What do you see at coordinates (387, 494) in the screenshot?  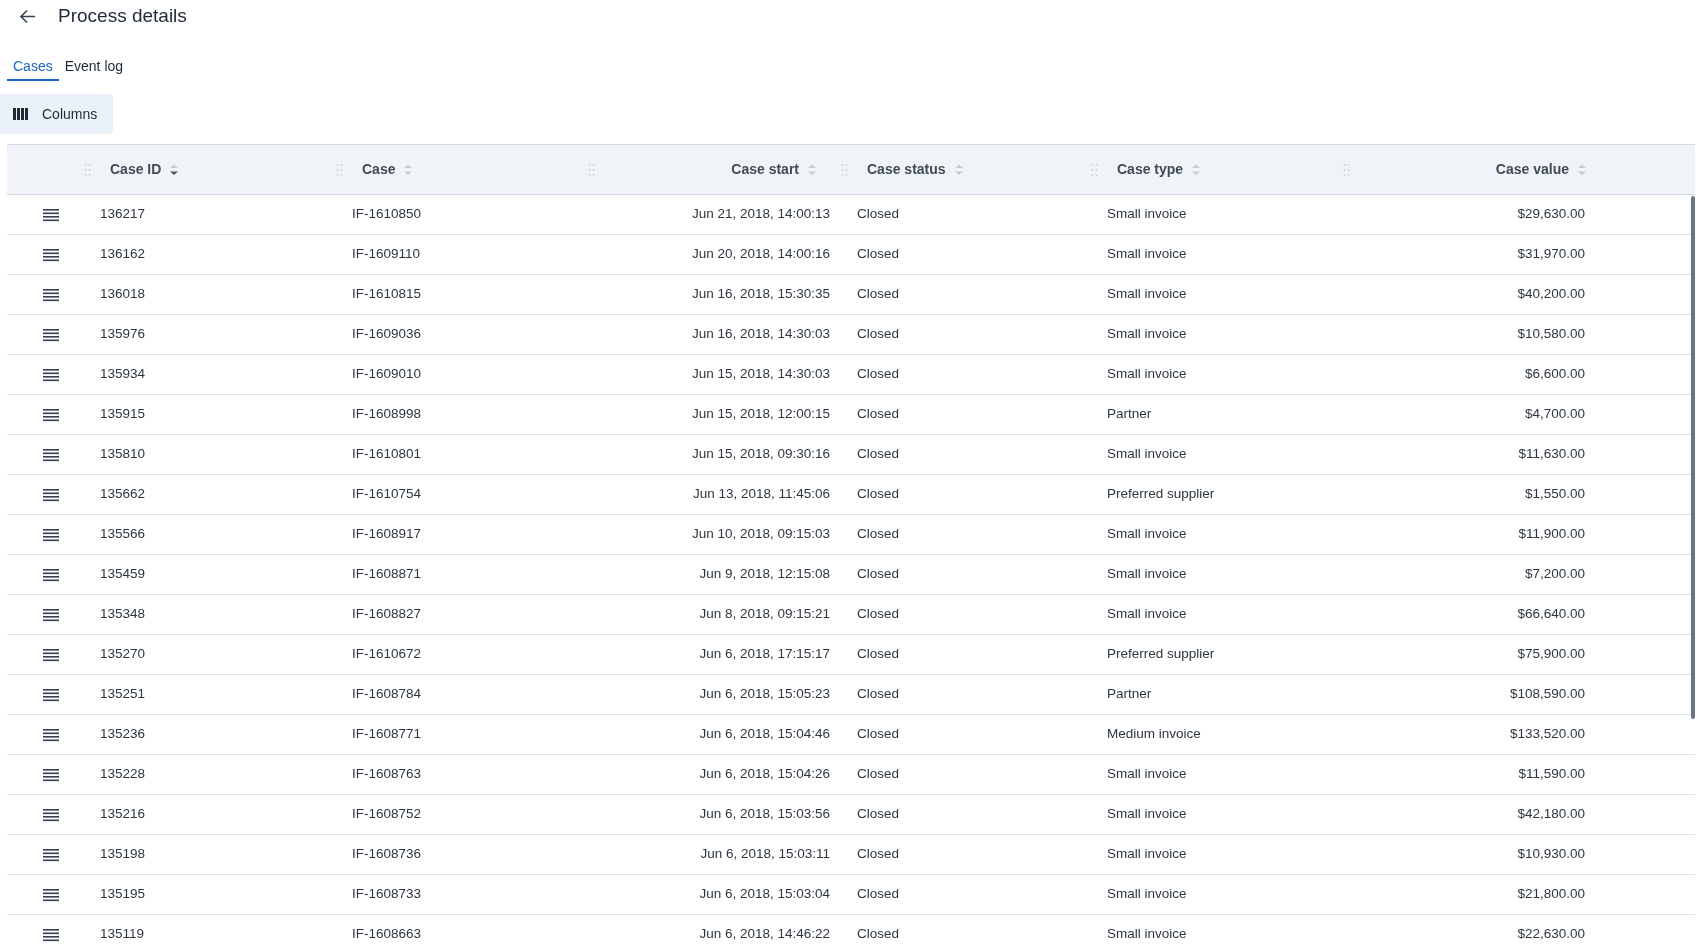 I see `table-cell-text: IF-1610754` at bounding box center [387, 494].